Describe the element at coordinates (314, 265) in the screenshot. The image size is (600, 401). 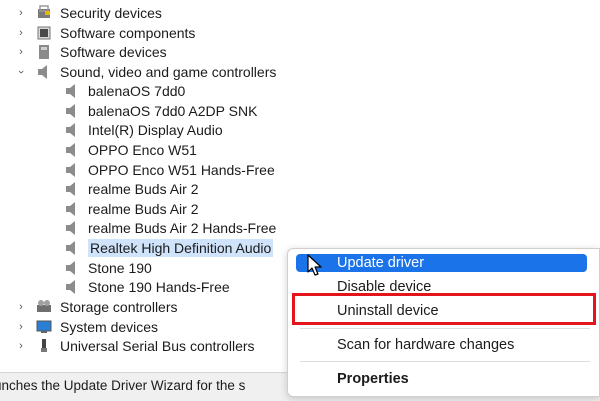
I see `mouse-cursor-icon` at that location.